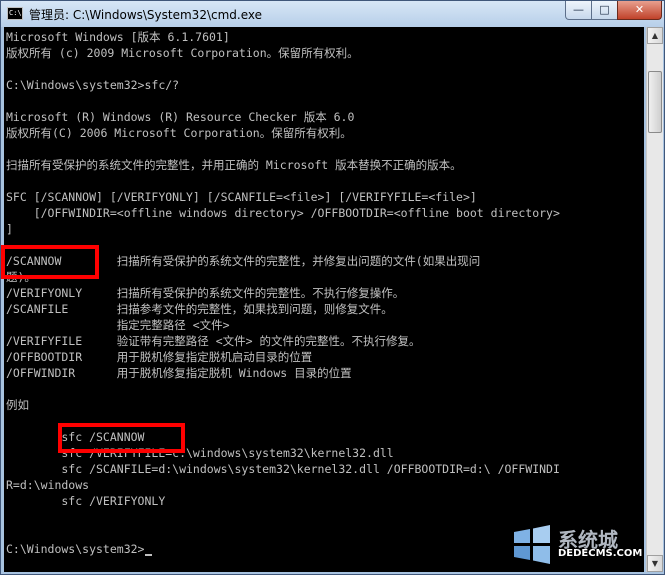 The height and width of the screenshot is (575, 665). What do you see at coordinates (121, 438) in the screenshot?
I see `highlight-box-scannow-example` at bounding box center [121, 438].